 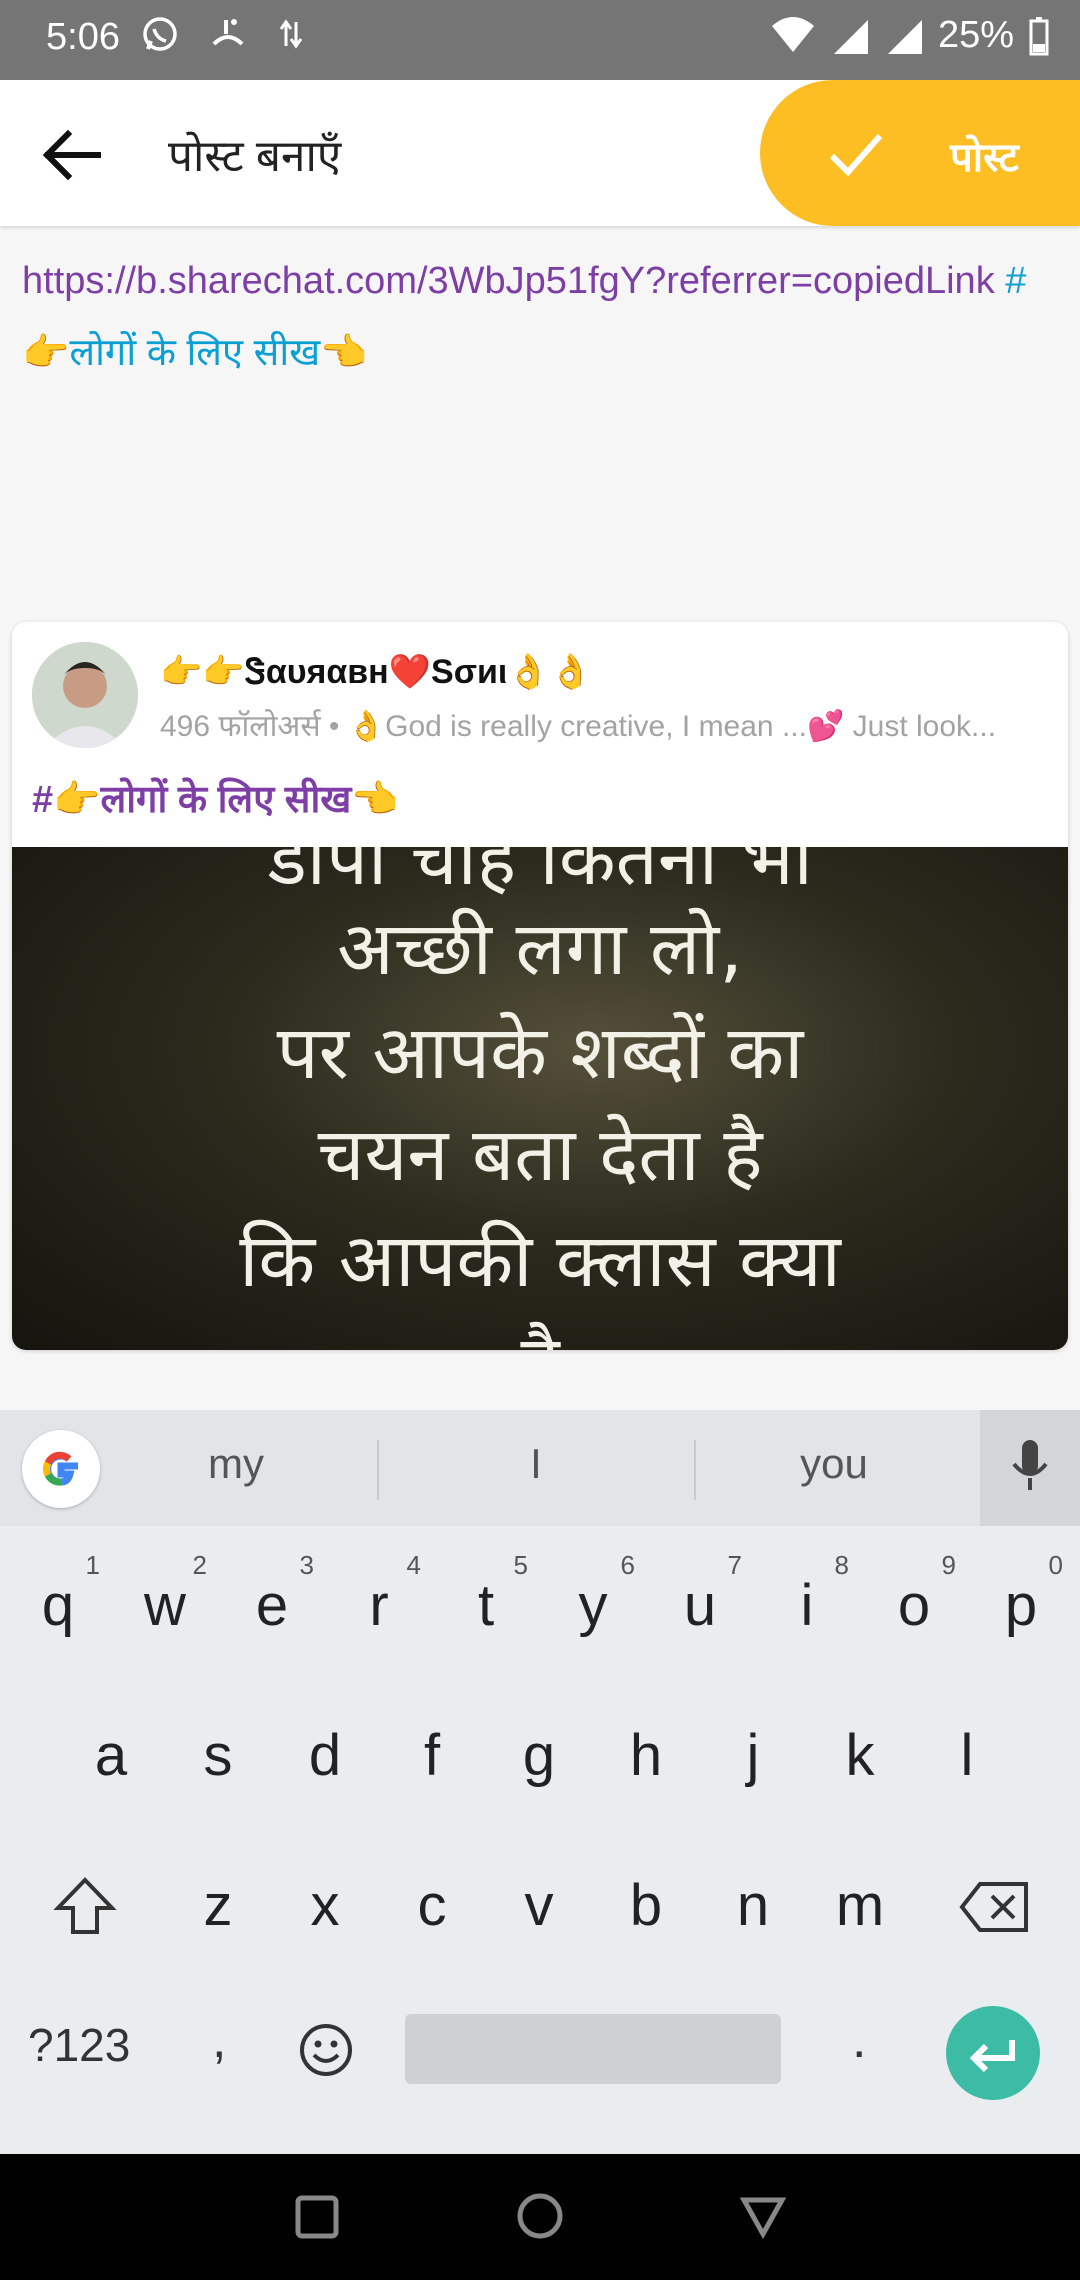 What do you see at coordinates (540, 949) in the screenshot?
I see `image-text-line: अच्छी लगा लो,` at bounding box center [540, 949].